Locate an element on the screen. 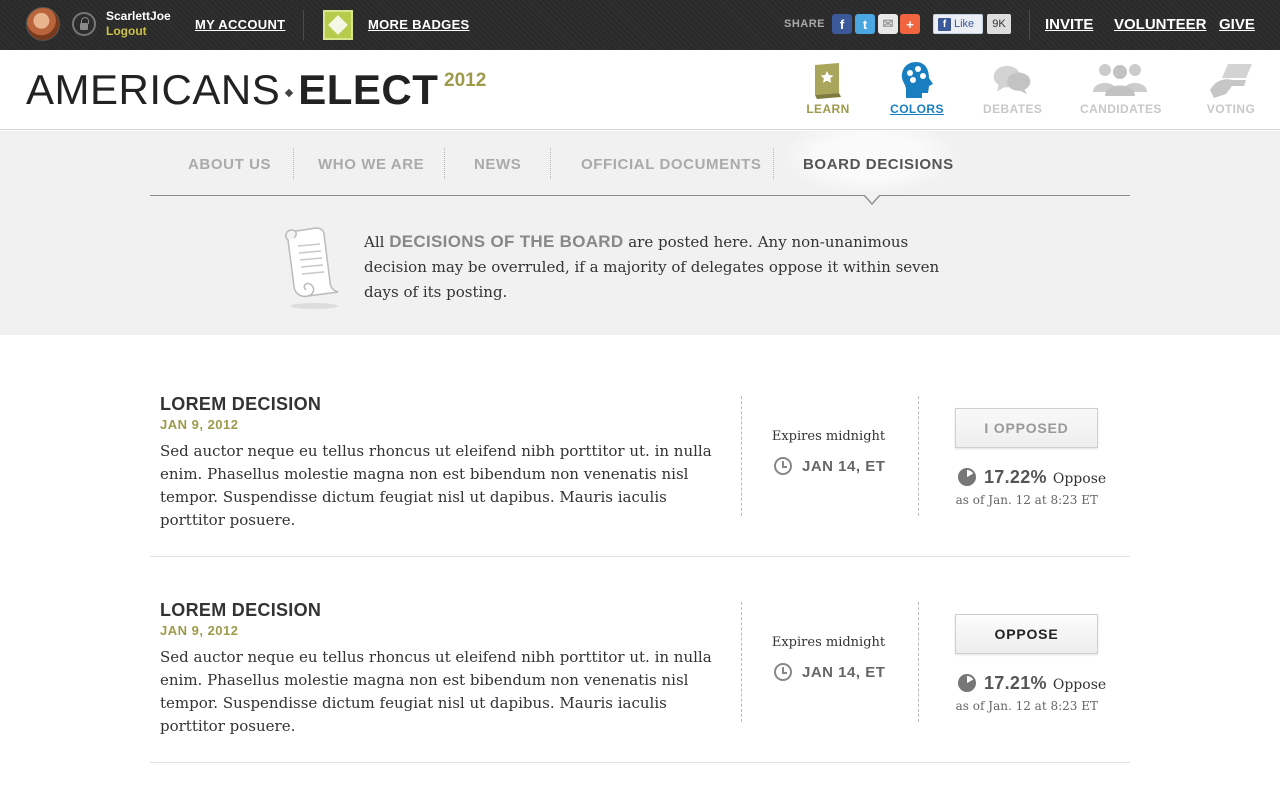 The height and width of the screenshot is (796, 1280). username: ScarlettJoe is located at coordinates (138, 16).